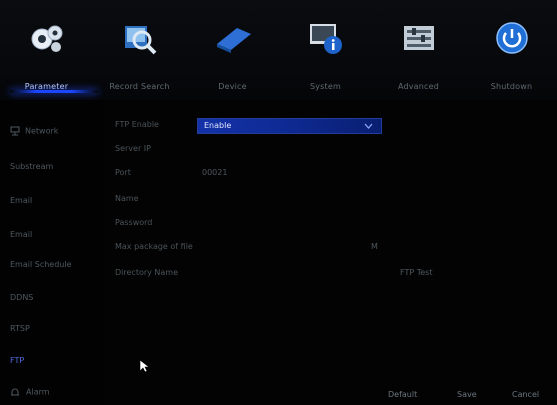  Describe the element at coordinates (15, 392) in the screenshot. I see `alarm-icon` at that location.